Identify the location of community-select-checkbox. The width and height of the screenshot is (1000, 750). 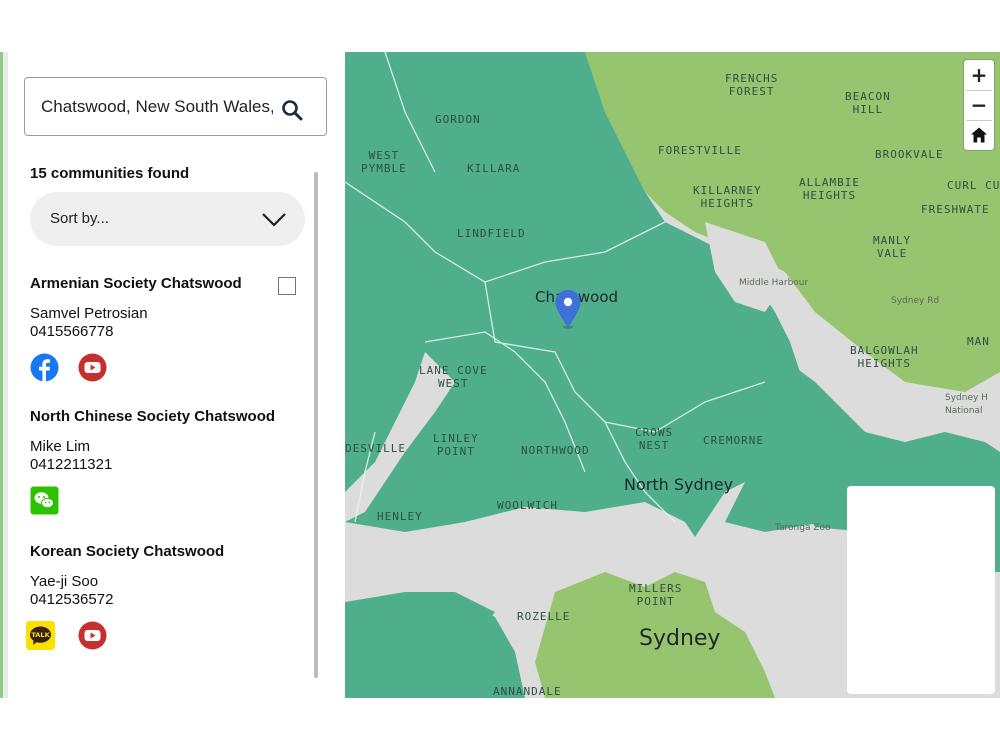
(287, 286).